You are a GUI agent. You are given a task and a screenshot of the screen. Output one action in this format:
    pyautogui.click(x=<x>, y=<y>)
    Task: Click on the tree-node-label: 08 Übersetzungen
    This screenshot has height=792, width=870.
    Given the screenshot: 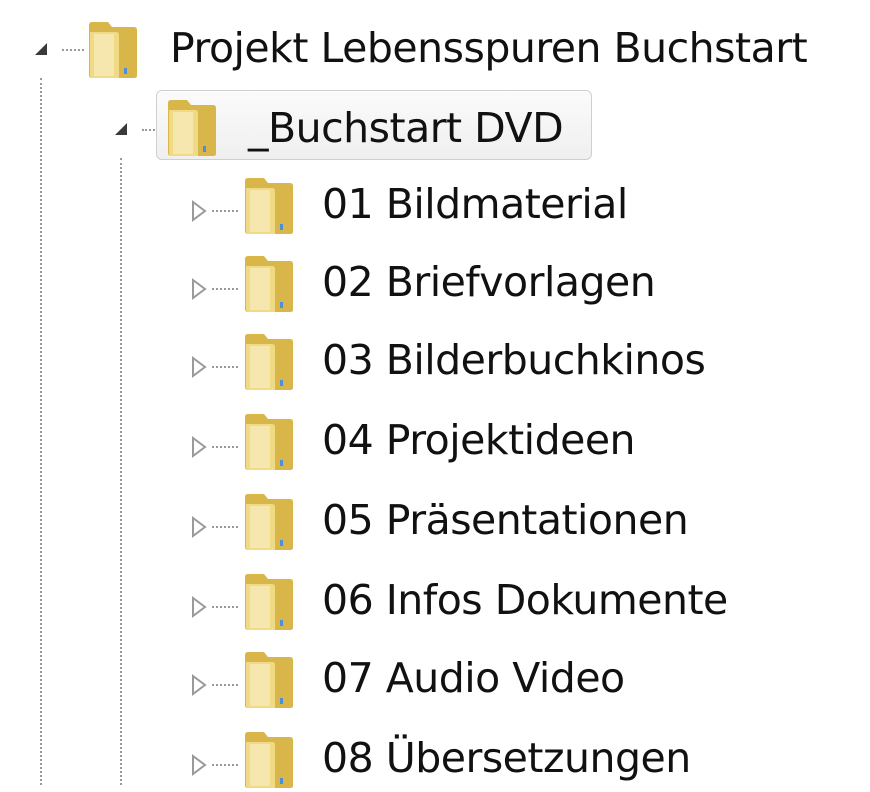 What is the action you would take?
    pyautogui.click(x=506, y=758)
    